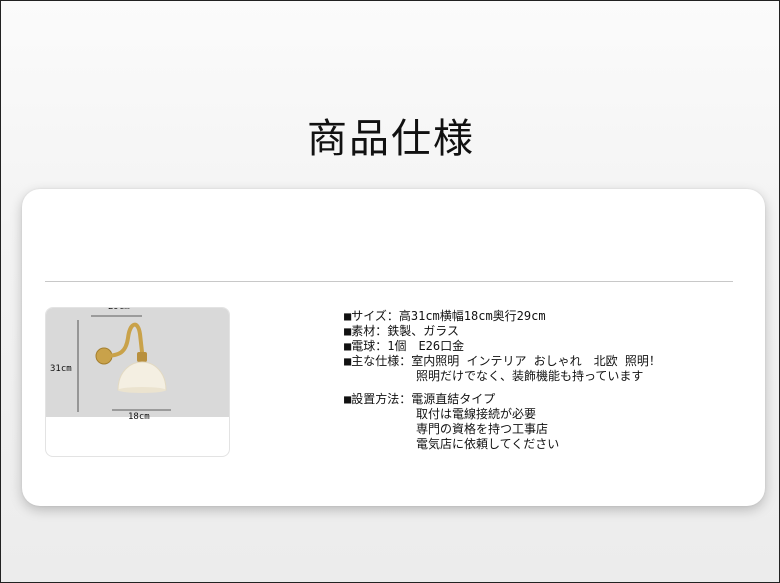 The image size is (780, 583). I want to click on spec-size: ■サイズ：高31cm横幅18cm奥行29cm, so click(445, 316).